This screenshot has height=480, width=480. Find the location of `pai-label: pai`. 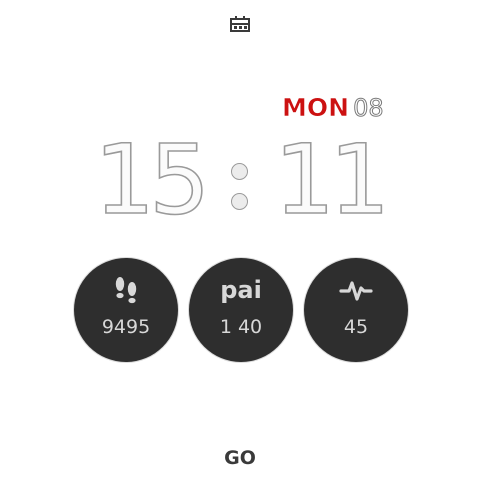

pai-label: pai is located at coordinates (241, 290).